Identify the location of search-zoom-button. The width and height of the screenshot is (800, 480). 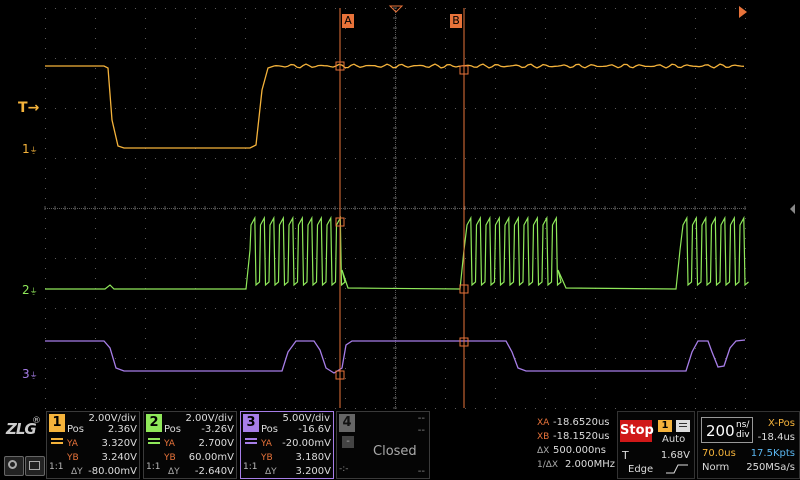
(14, 466).